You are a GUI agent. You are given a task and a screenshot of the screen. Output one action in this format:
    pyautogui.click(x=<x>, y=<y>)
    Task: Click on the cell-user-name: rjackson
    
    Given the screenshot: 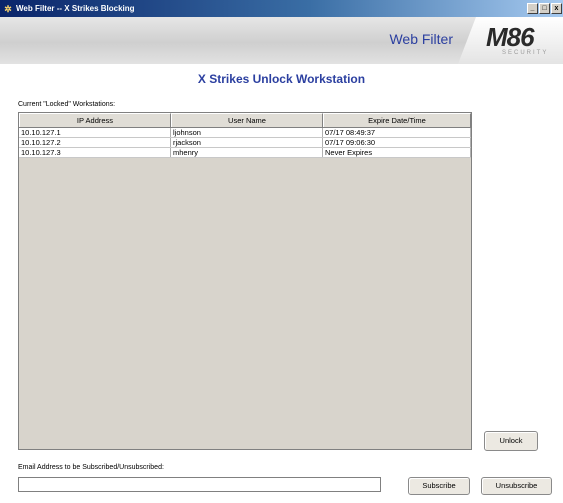 What is the action you would take?
    pyautogui.click(x=247, y=142)
    